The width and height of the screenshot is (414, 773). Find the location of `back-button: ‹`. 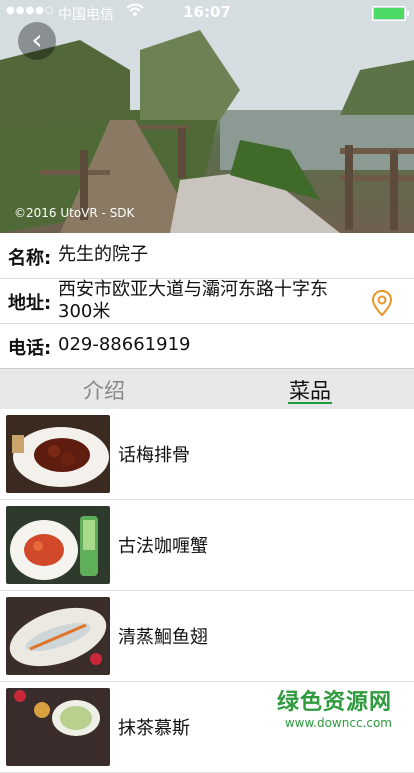

back-button: ‹ is located at coordinates (37, 41).